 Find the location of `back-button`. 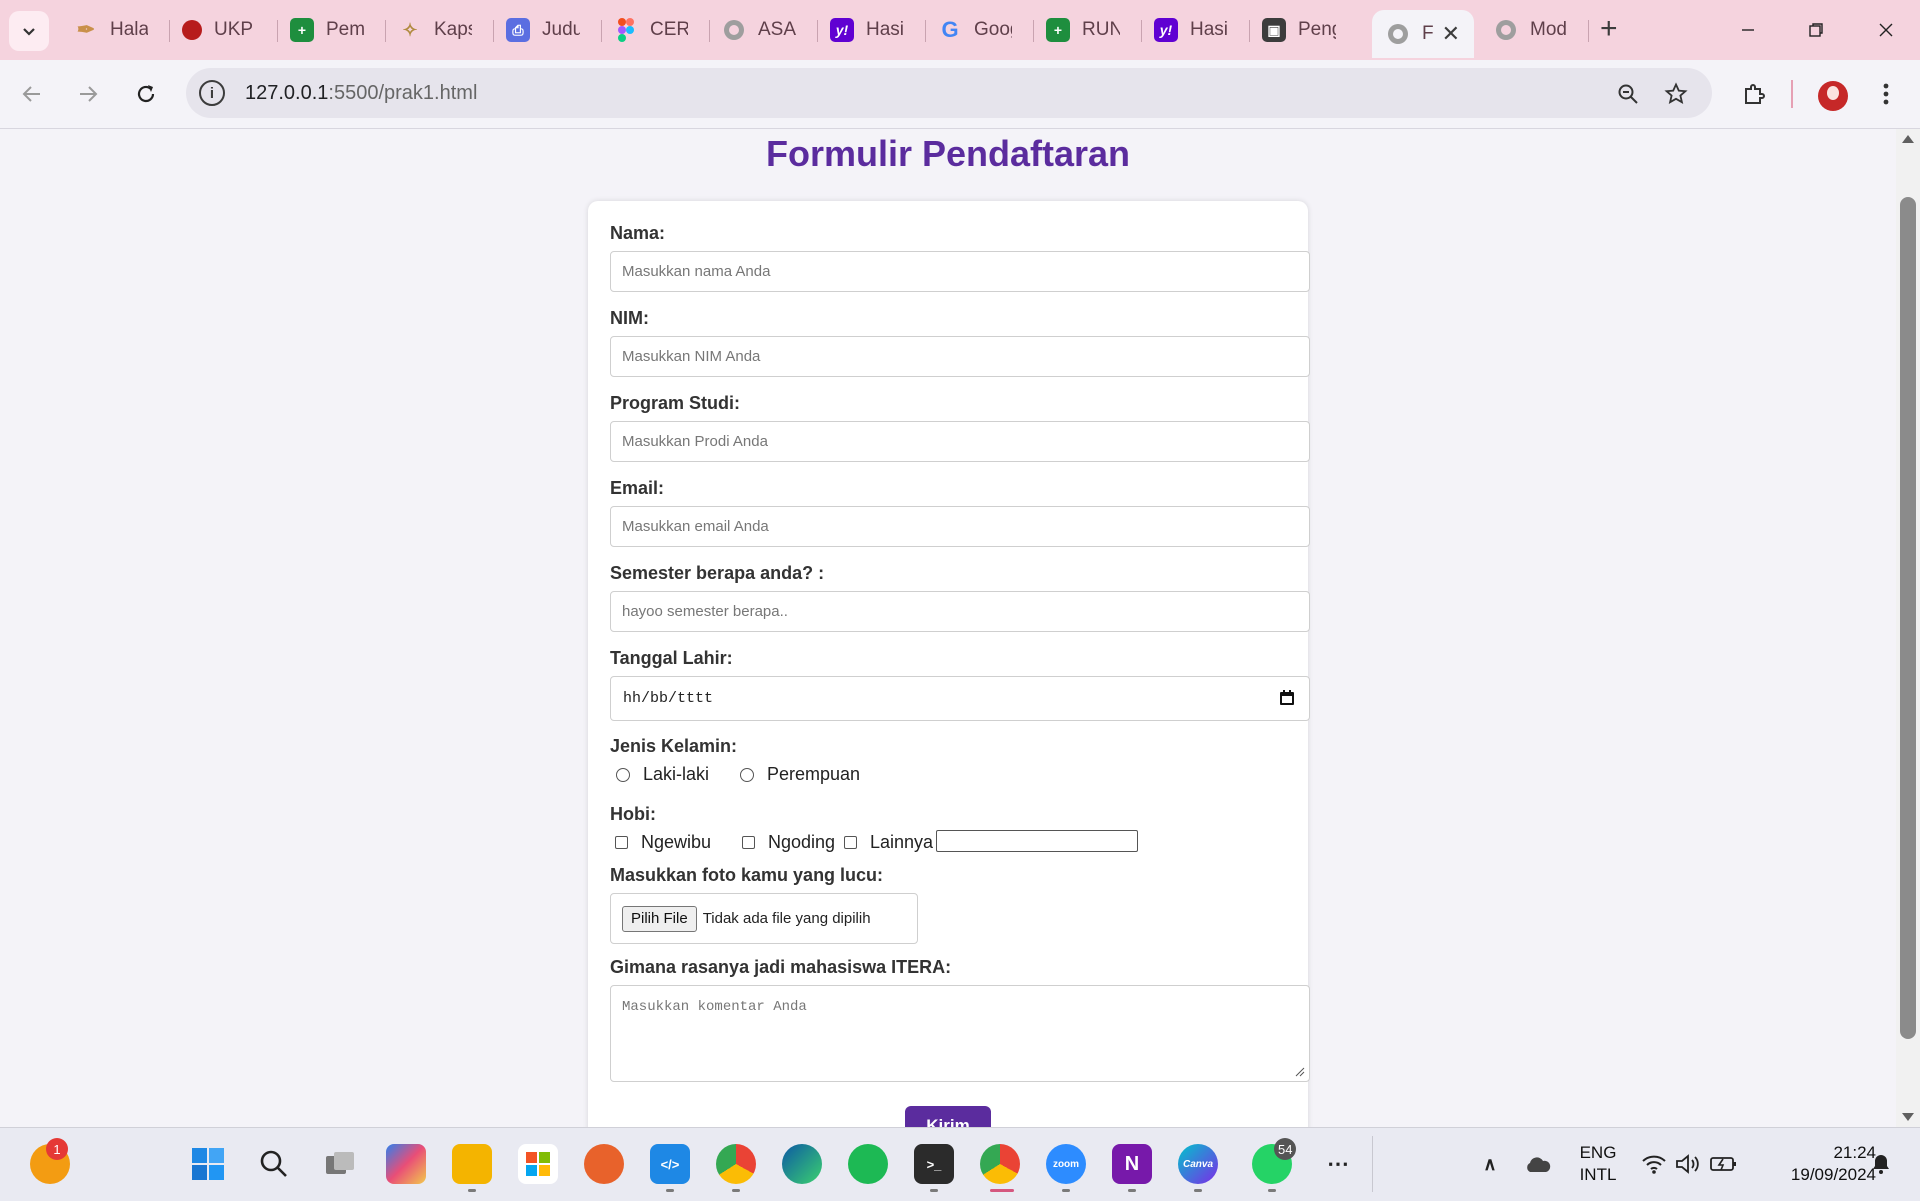

back-button is located at coordinates (32, 94).